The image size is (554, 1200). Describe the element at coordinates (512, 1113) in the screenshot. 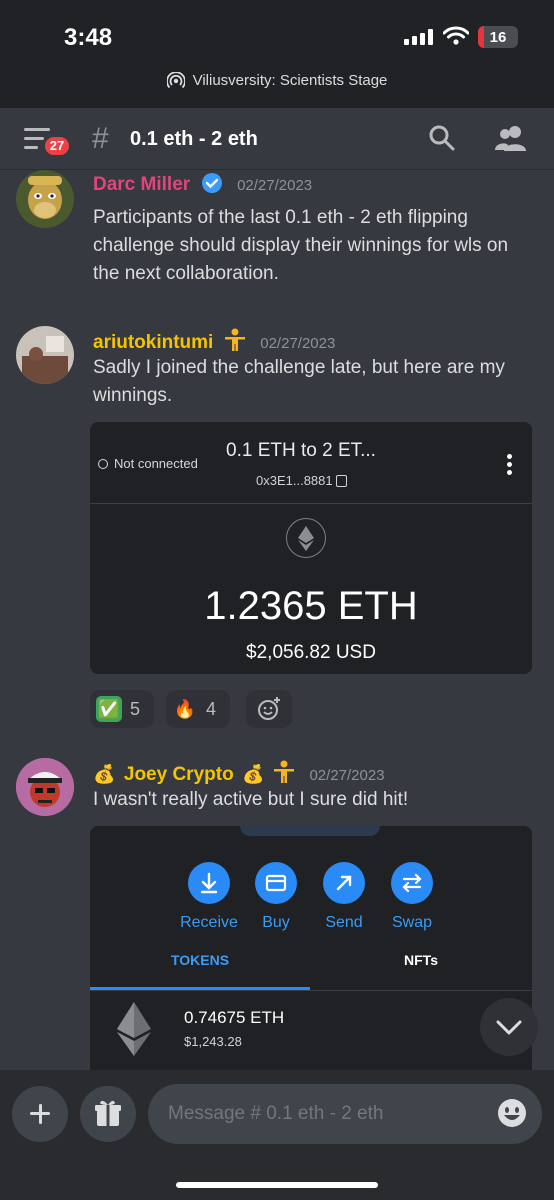

I see `emoji-picker-icon` at that location.